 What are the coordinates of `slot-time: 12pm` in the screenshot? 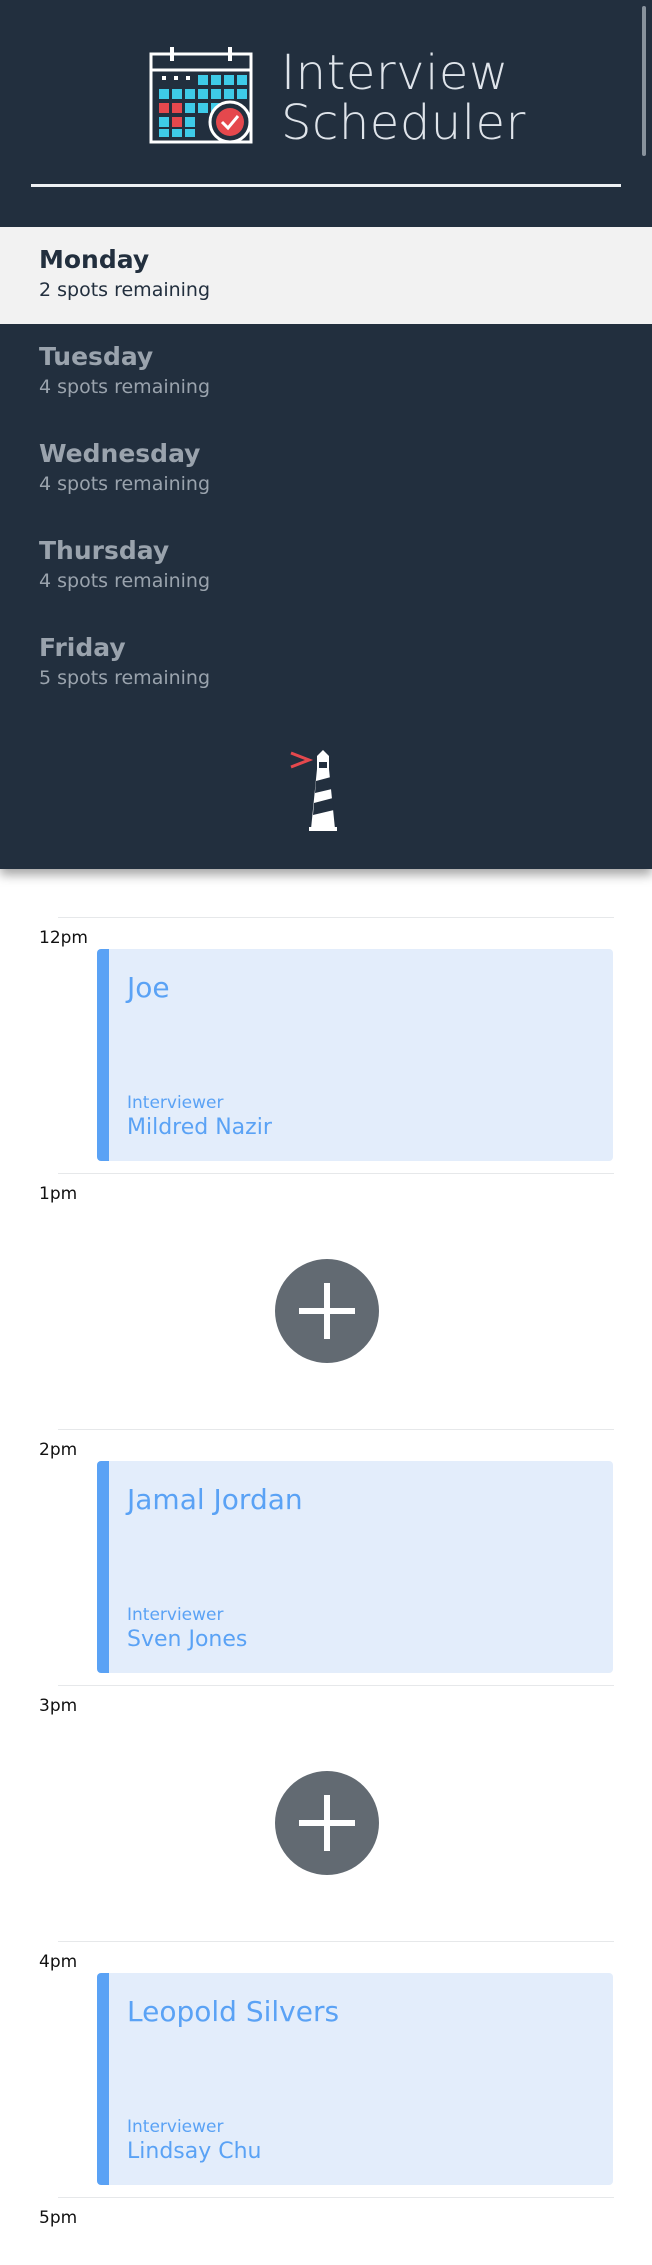 It's located at (63, 938).